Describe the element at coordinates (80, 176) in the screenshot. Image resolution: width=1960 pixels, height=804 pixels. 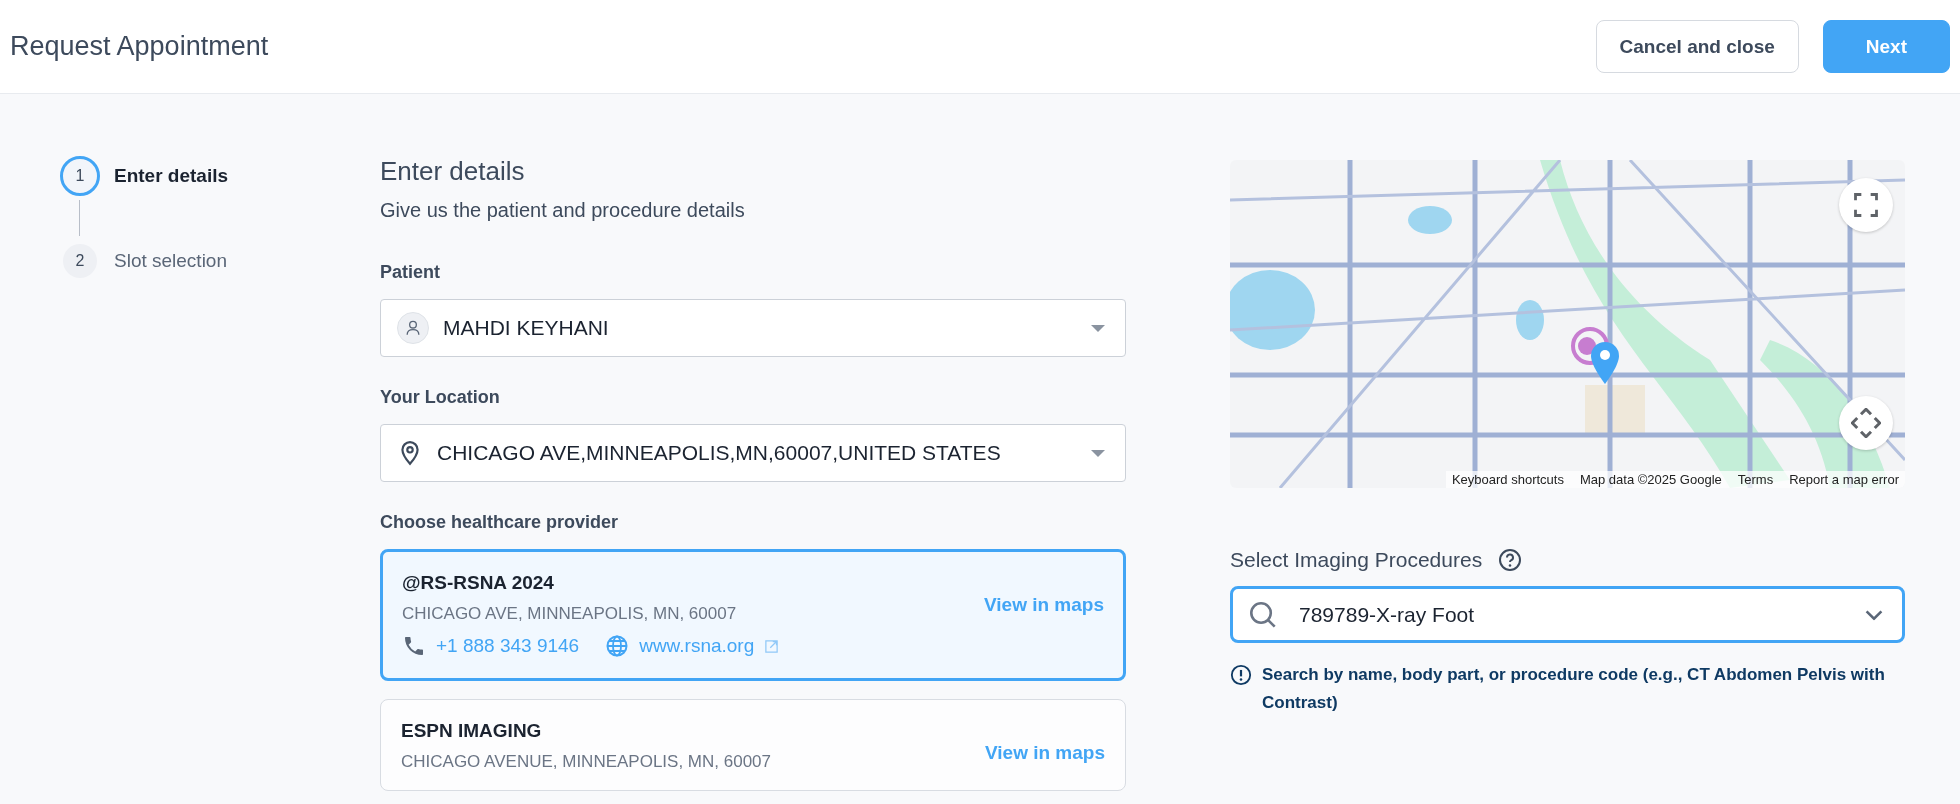
I see `step-number: 1` at that location.